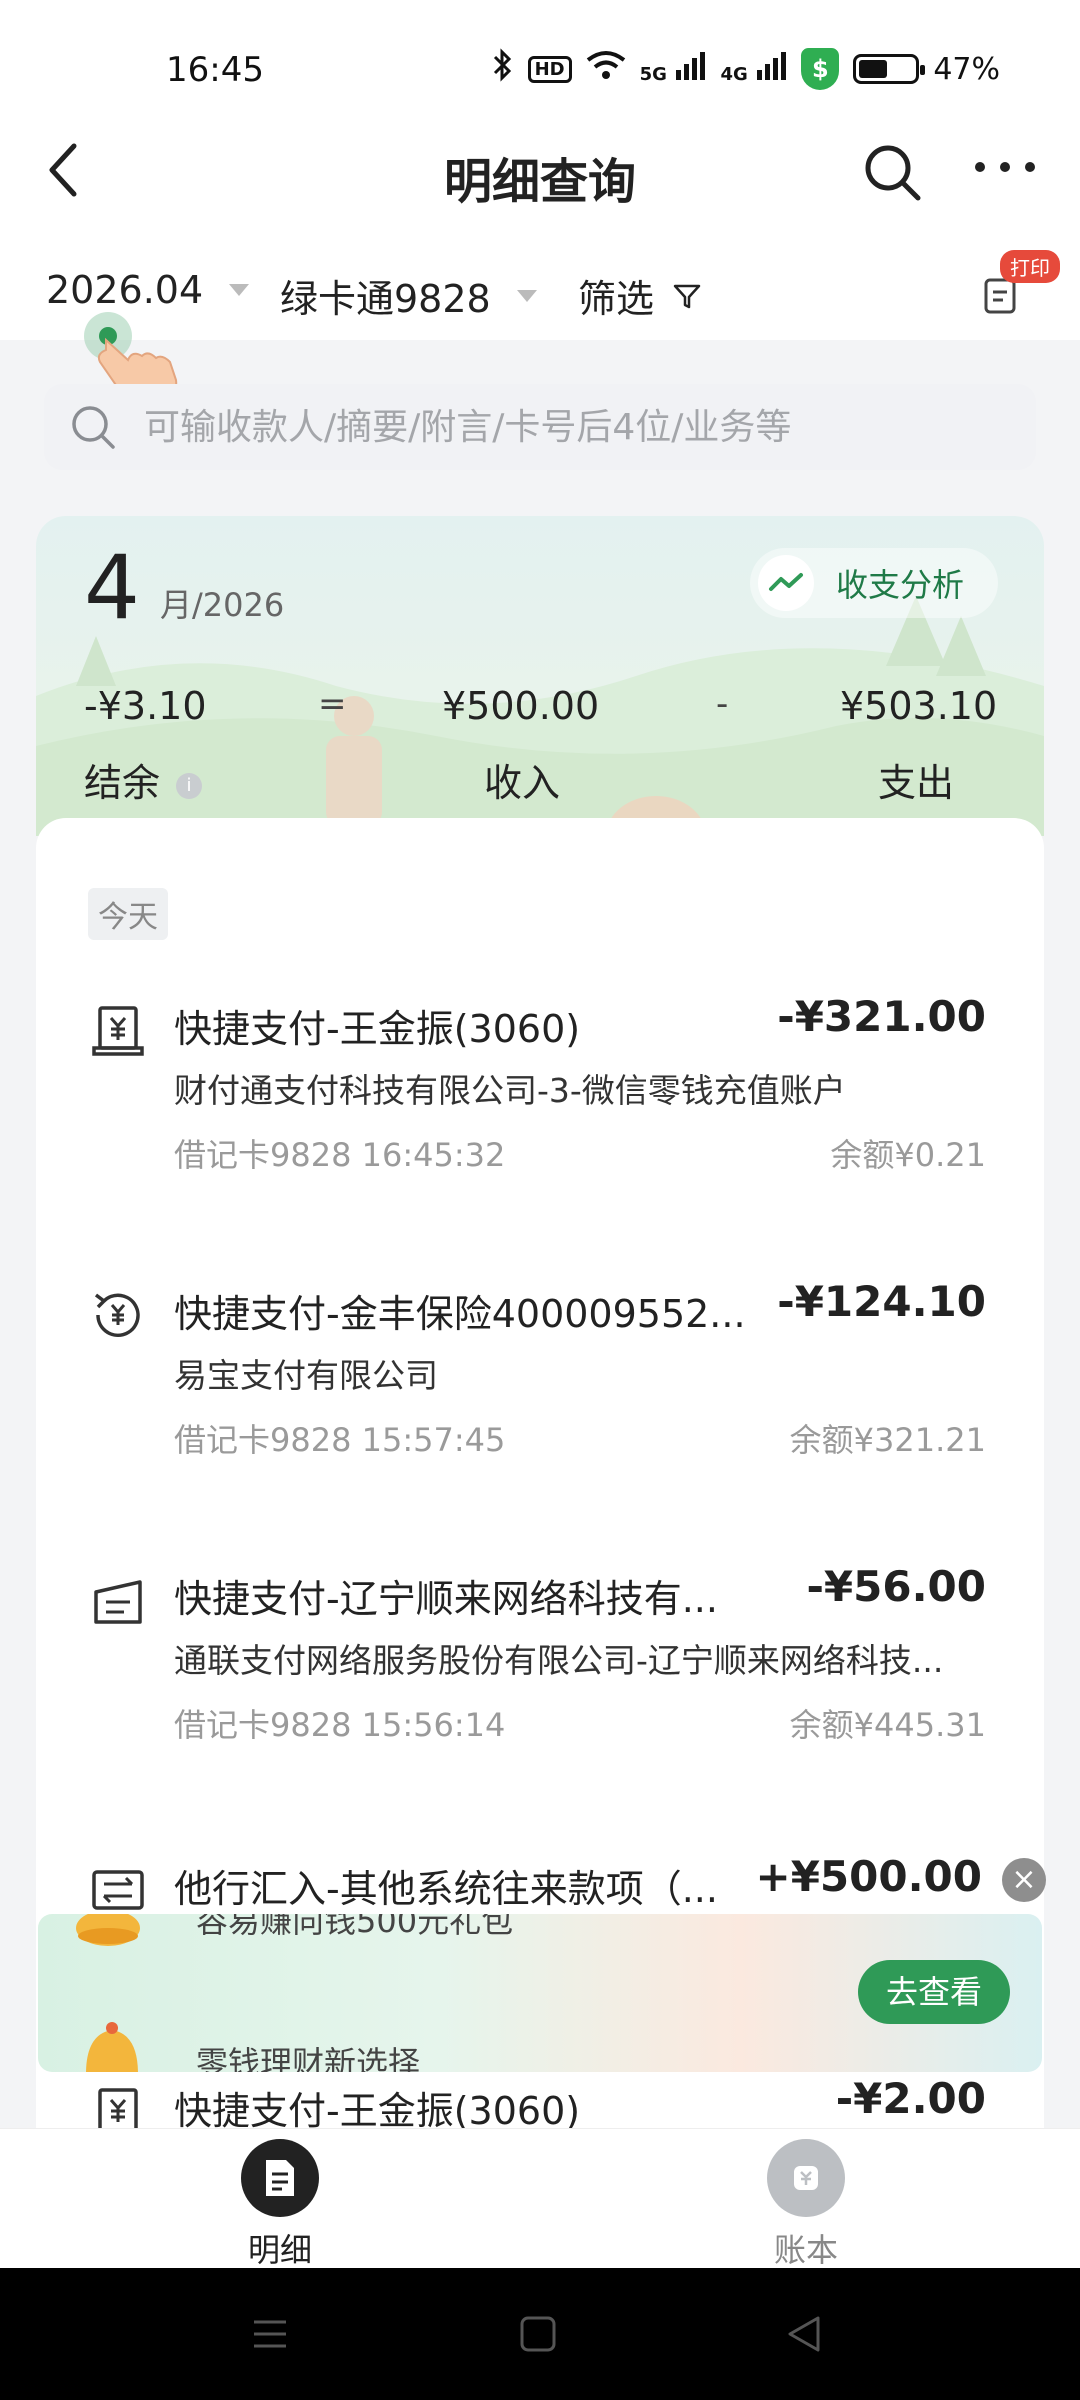 The height and width of the screenshot is (2400, 1080). I want to click on income-expense-analysis-button: 收支分析, so click(874, 583).